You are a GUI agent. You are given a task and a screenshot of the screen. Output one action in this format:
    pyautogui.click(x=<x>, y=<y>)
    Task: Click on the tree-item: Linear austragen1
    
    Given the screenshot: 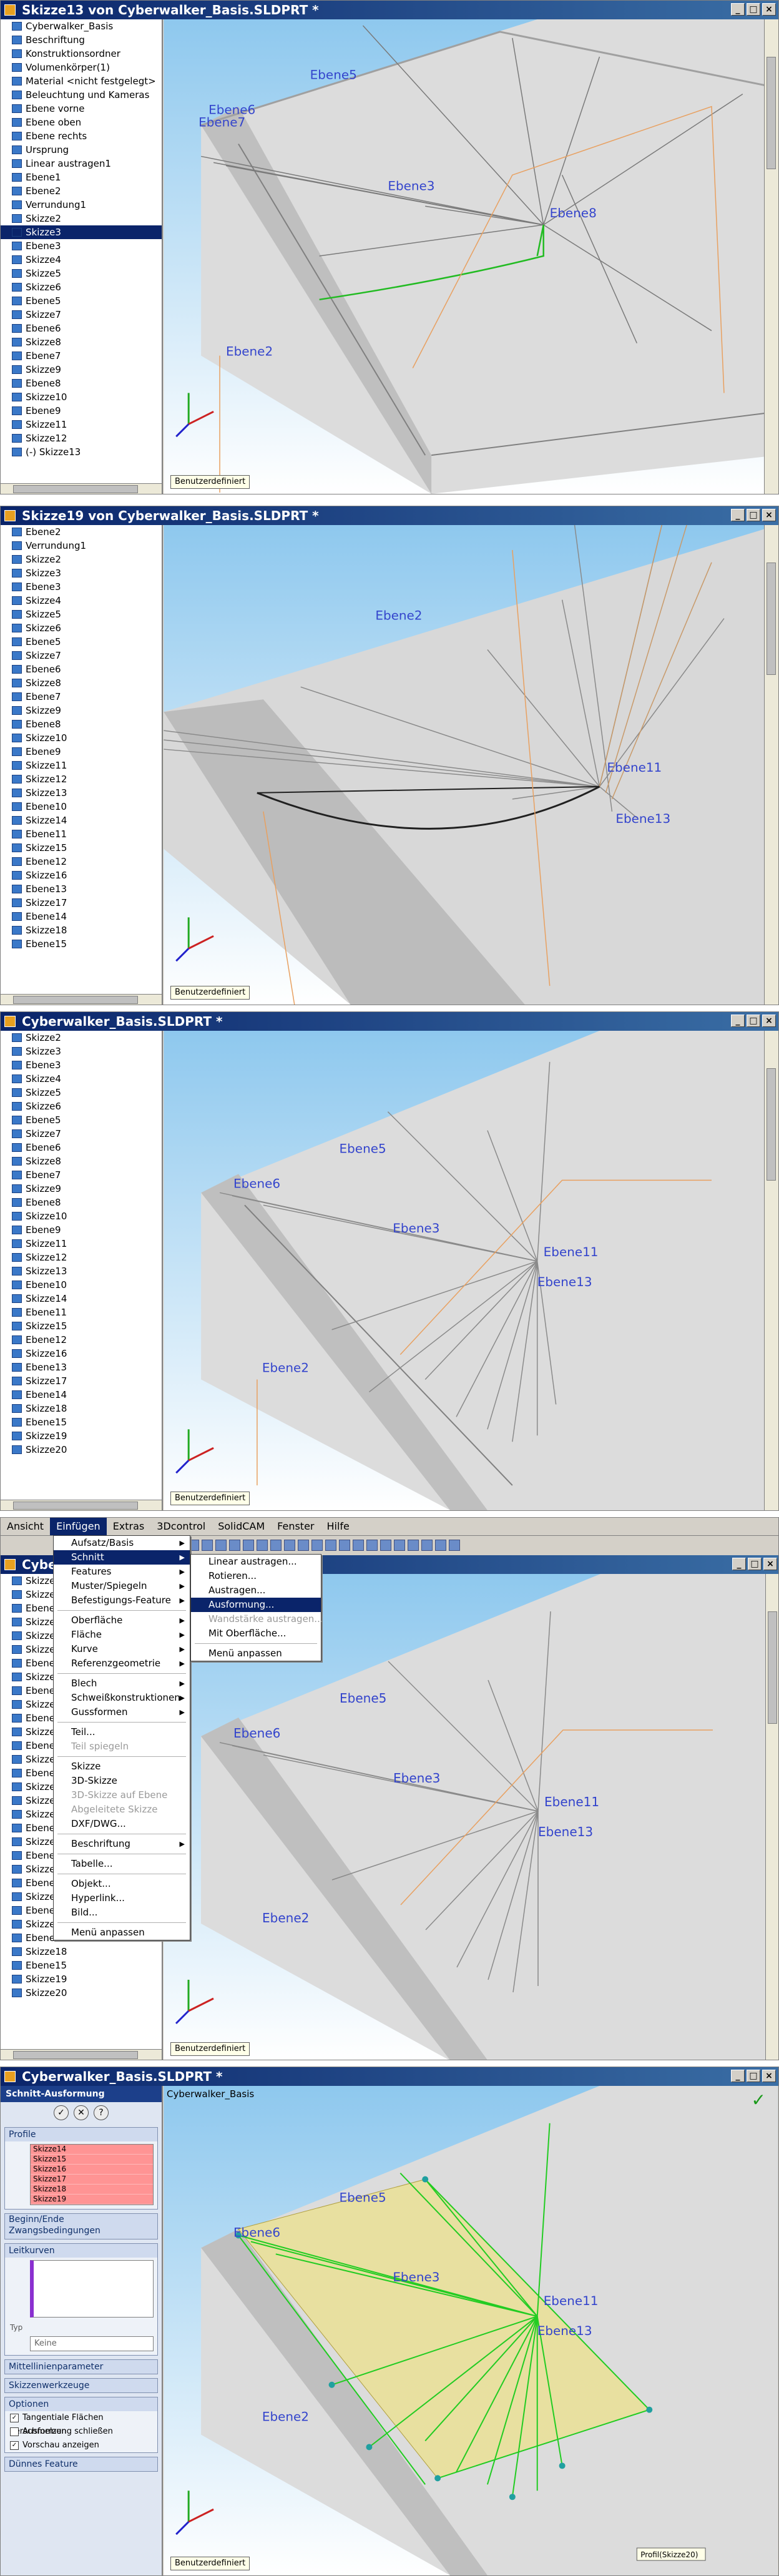 What is the action you would take?
    pyautogui.click(x=81, y=163)
    